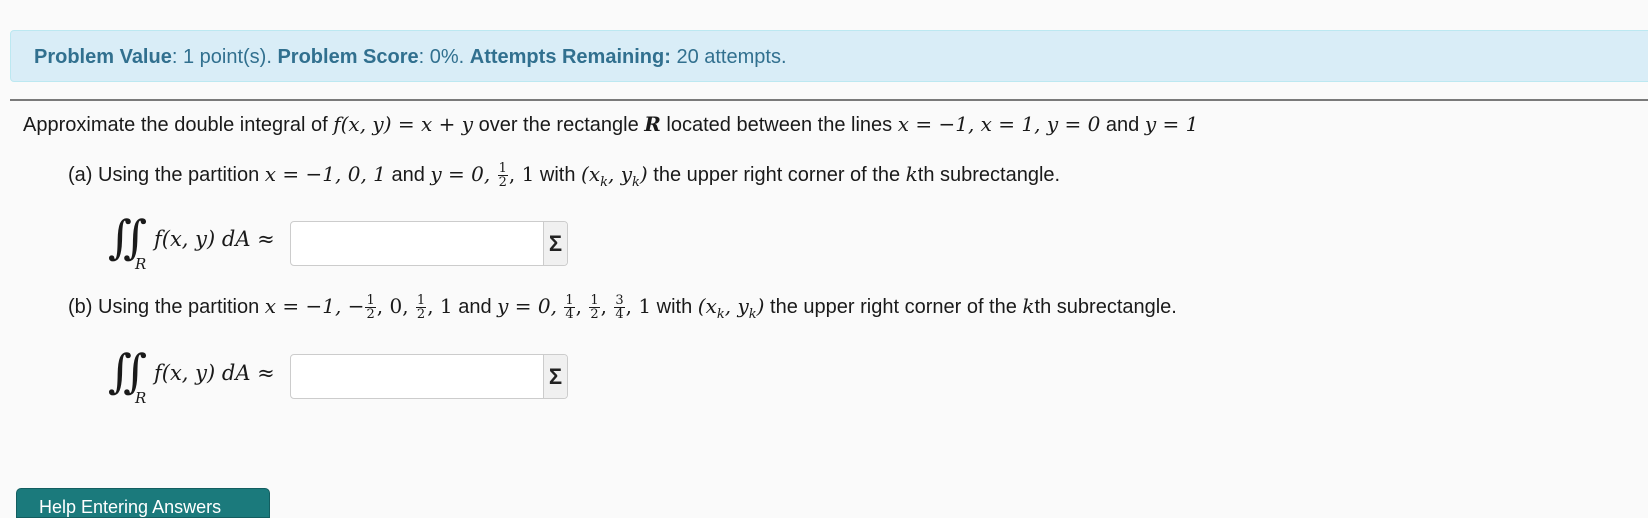 The width and height of the screenshot is (1648, 518). I want to click on part-b-kth-text: th subrectangle., so click(1105, 307).